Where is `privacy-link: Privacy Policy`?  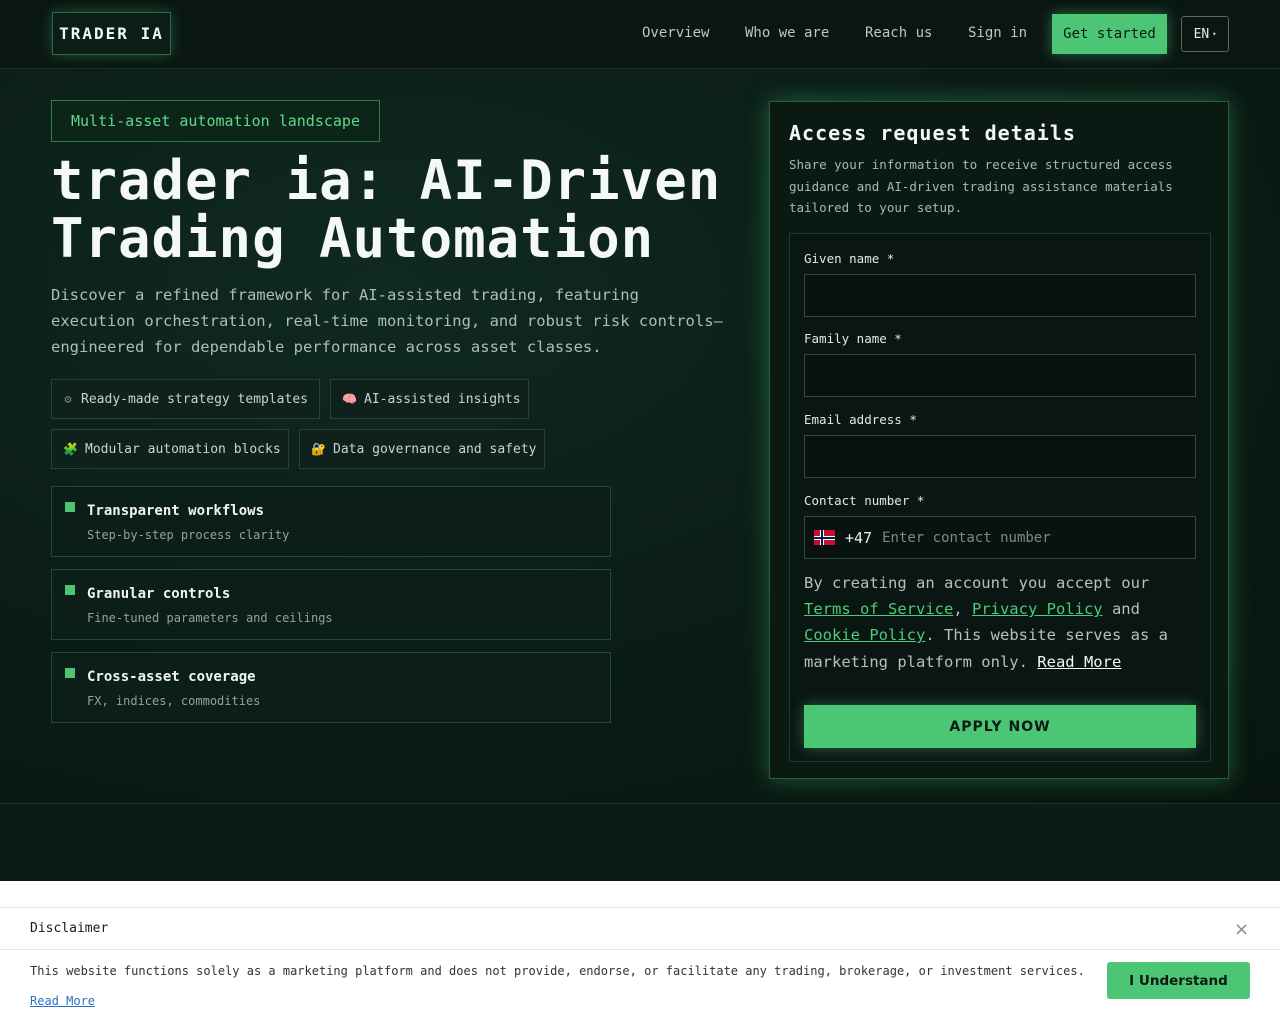 privacy-link: Privacy Policy is located at coordinates (1037, 609).